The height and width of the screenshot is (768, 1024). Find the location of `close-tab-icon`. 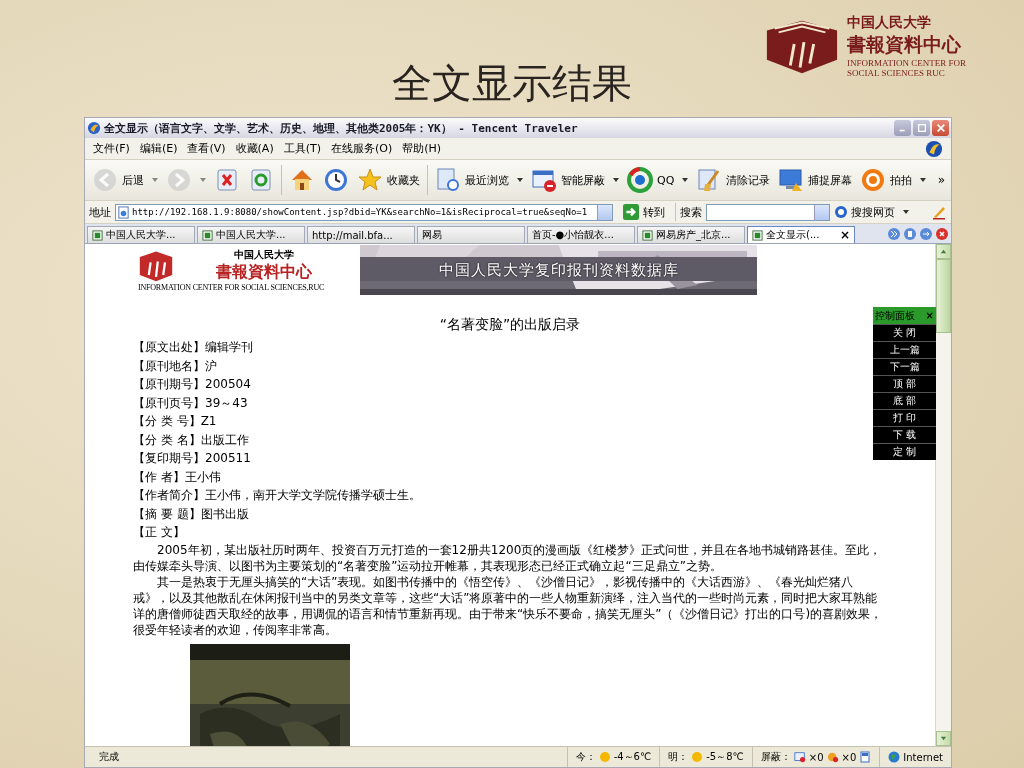

close-tab-icon is located at coordinates (942, 233).